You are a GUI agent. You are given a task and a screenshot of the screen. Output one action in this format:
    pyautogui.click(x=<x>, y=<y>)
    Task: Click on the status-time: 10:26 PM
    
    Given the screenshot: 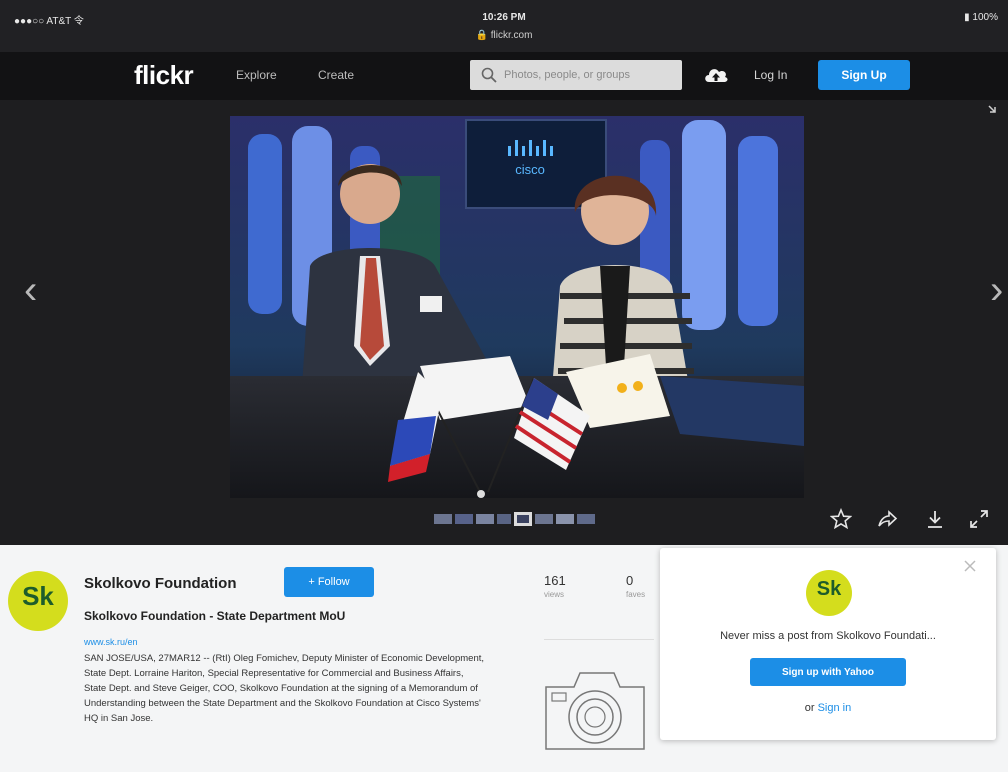 What is the action you would take?
    pyautogui.click(x=504, y=17)
    